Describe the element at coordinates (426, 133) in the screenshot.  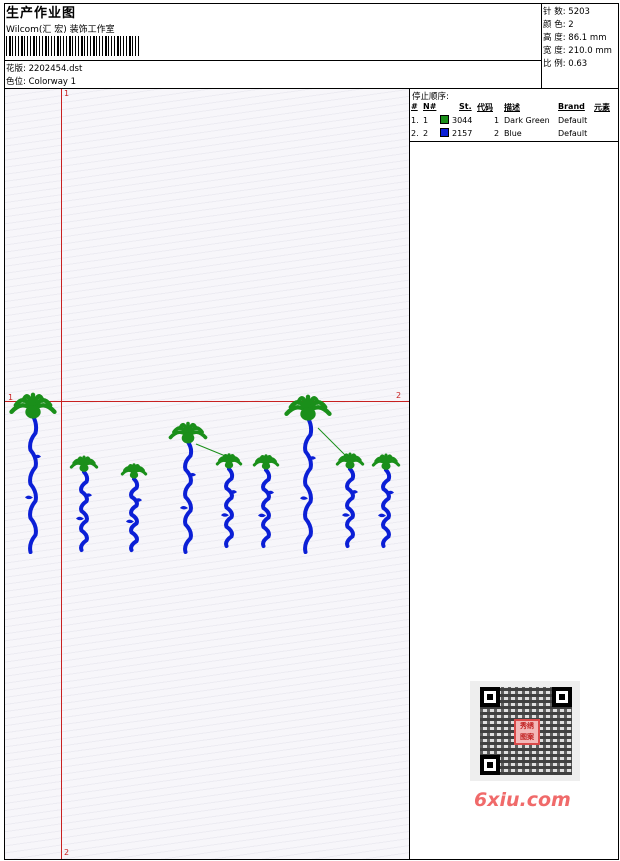
I see `row2-number: 2` at that location.